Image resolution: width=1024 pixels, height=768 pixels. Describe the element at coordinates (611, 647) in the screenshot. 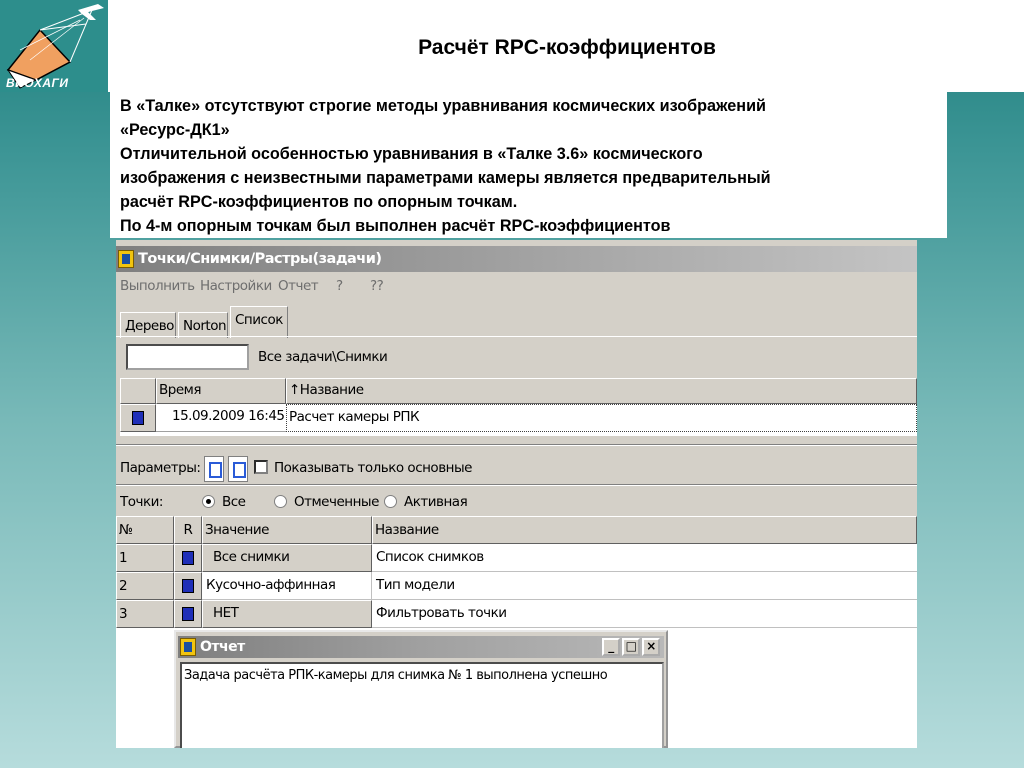

I see `minimize-button: _` at that location.